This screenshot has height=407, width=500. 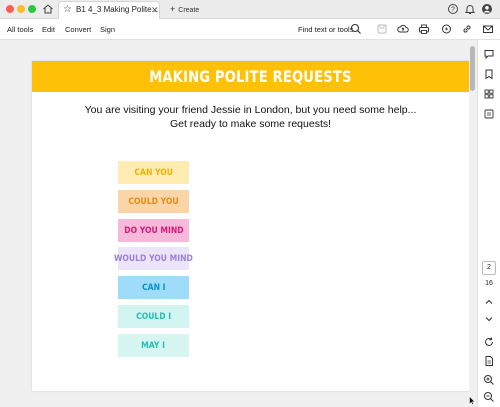 I want to click on star-icon: ☆, so click(x=67, y=10).